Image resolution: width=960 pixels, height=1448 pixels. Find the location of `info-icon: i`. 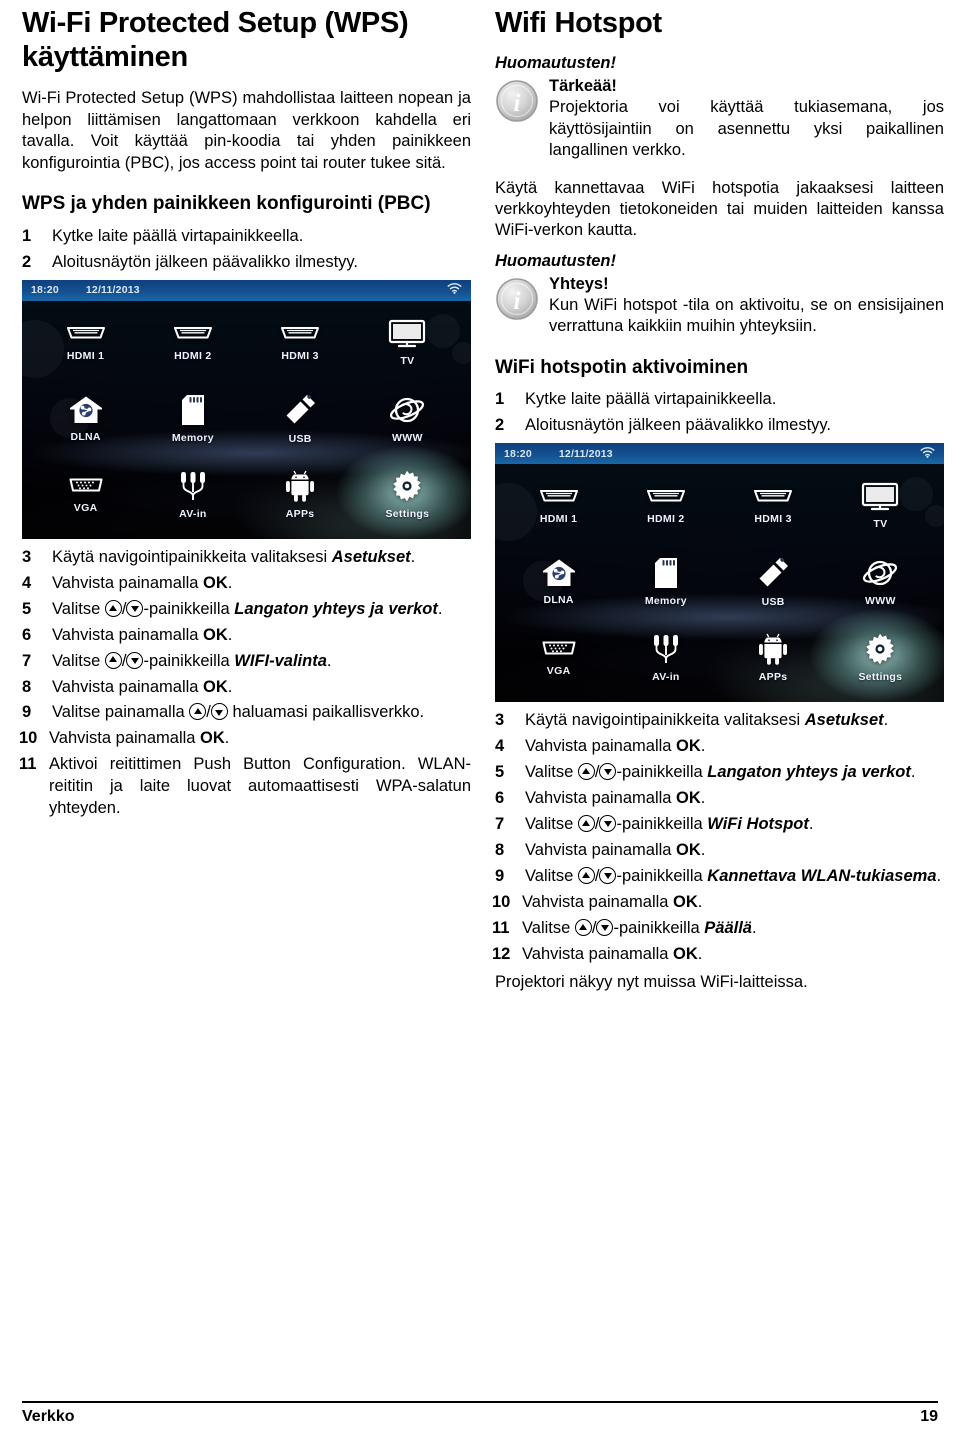

info-icon: i is located at coordinates (517, 101).